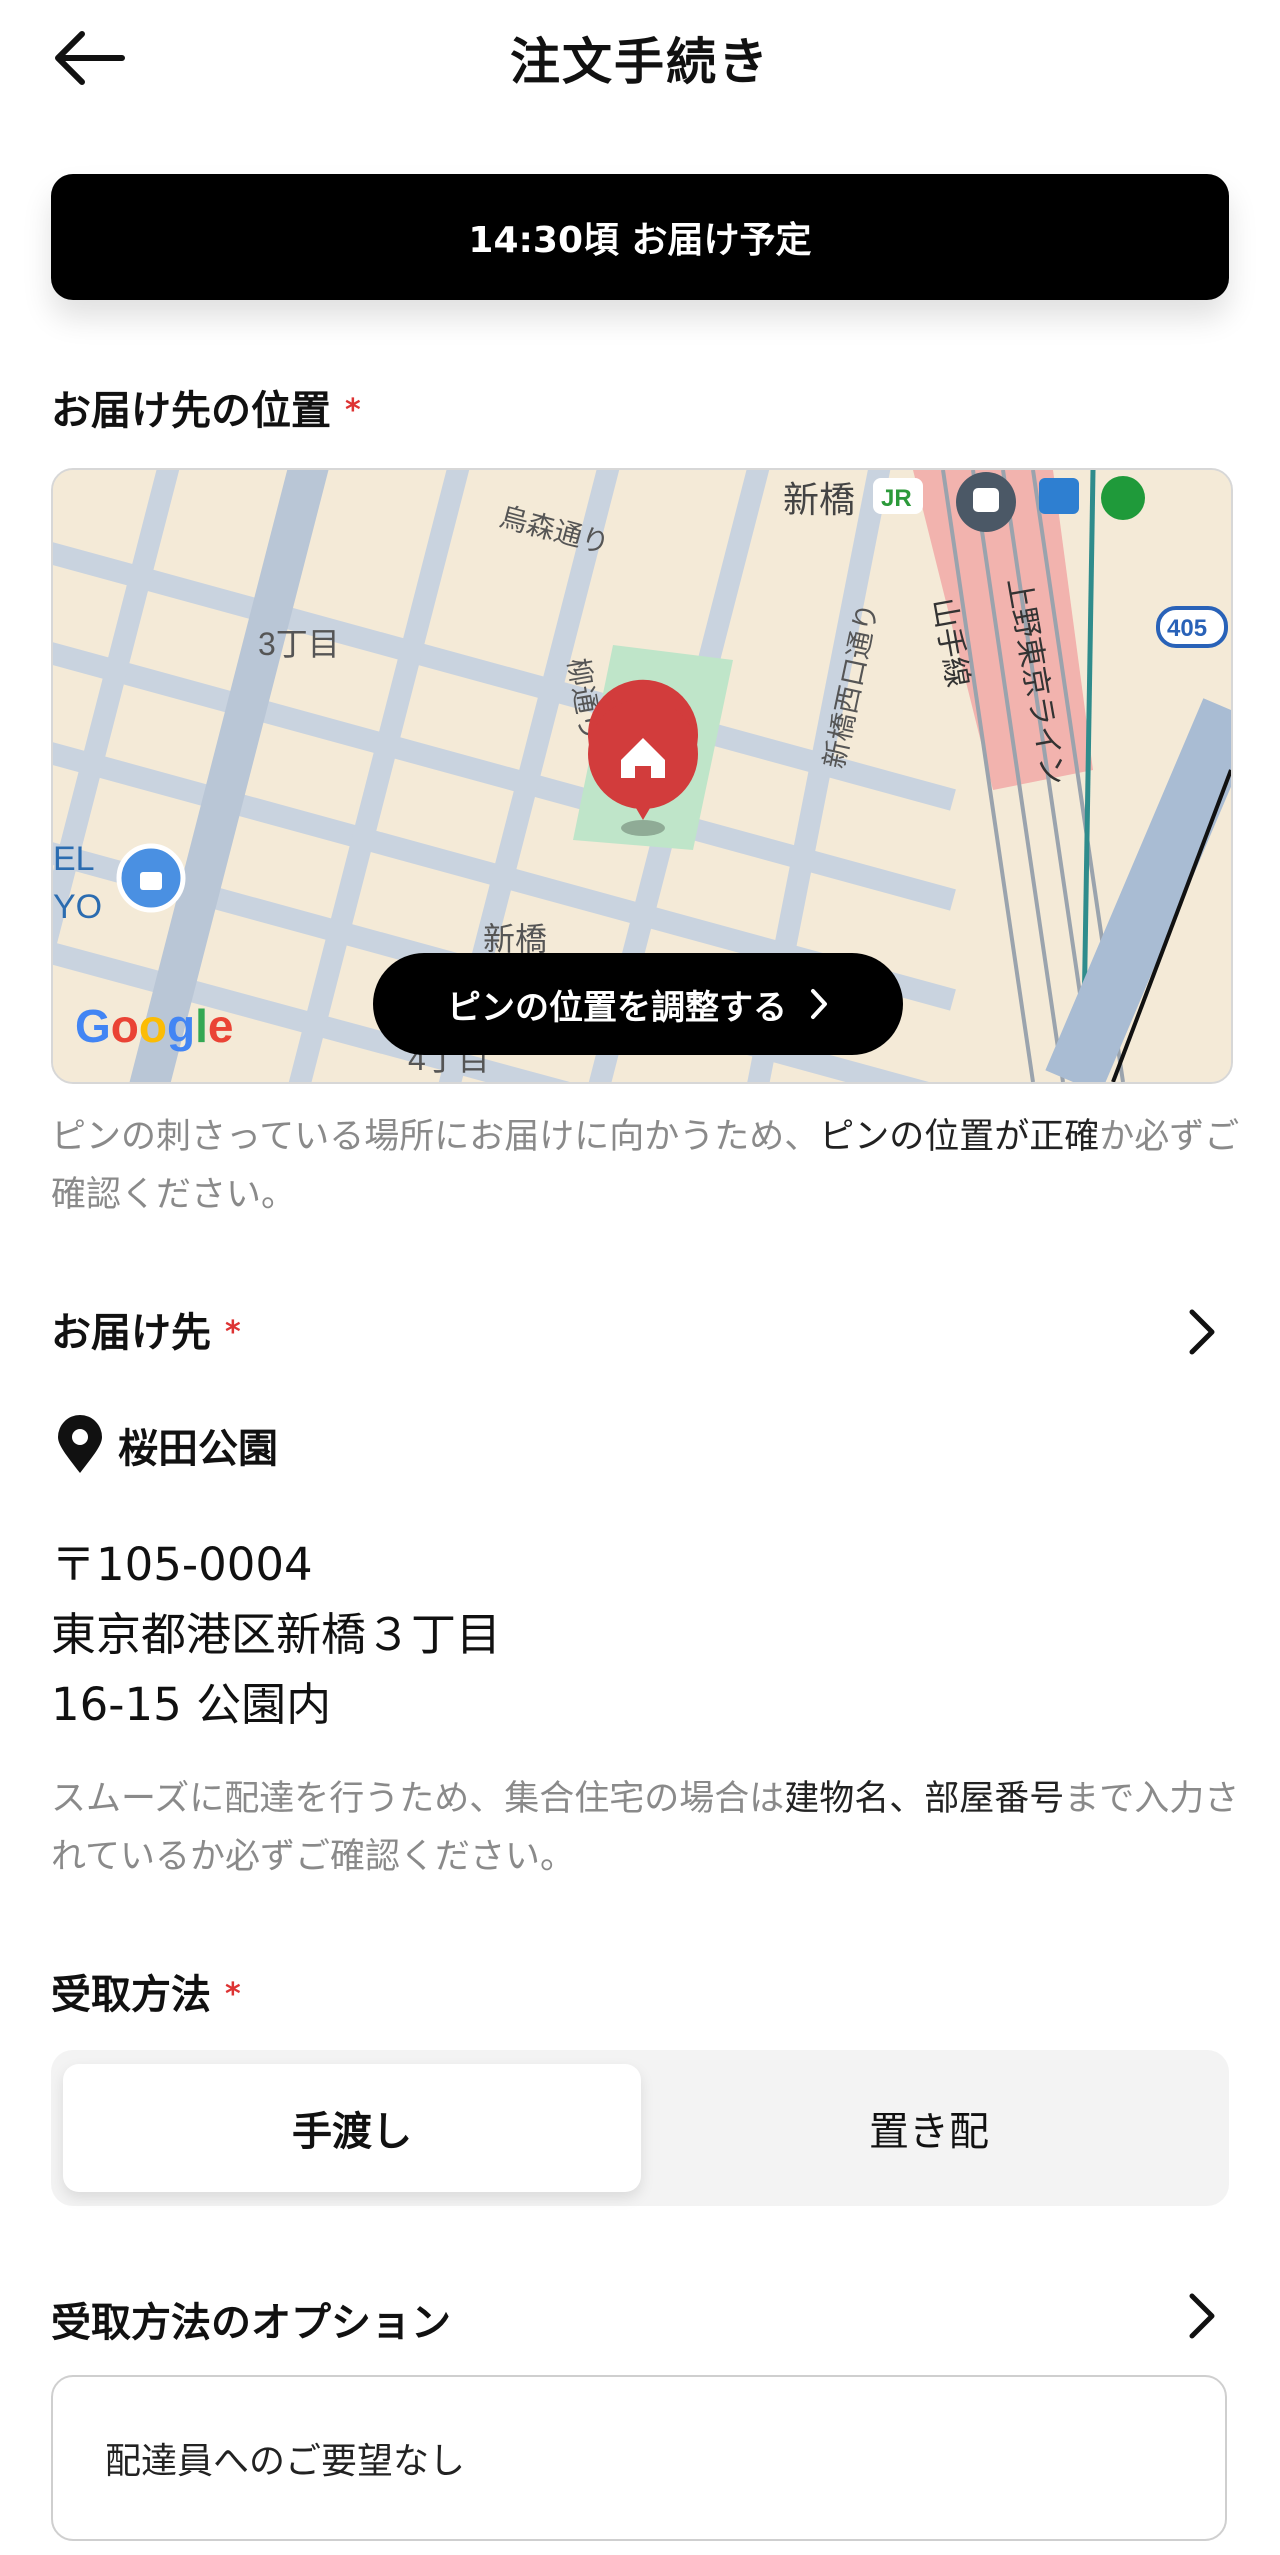  I want to click on address-block: 〒105-0004 東京都港区新橋３丁目 16-15 公園内, so click(276, 1635).